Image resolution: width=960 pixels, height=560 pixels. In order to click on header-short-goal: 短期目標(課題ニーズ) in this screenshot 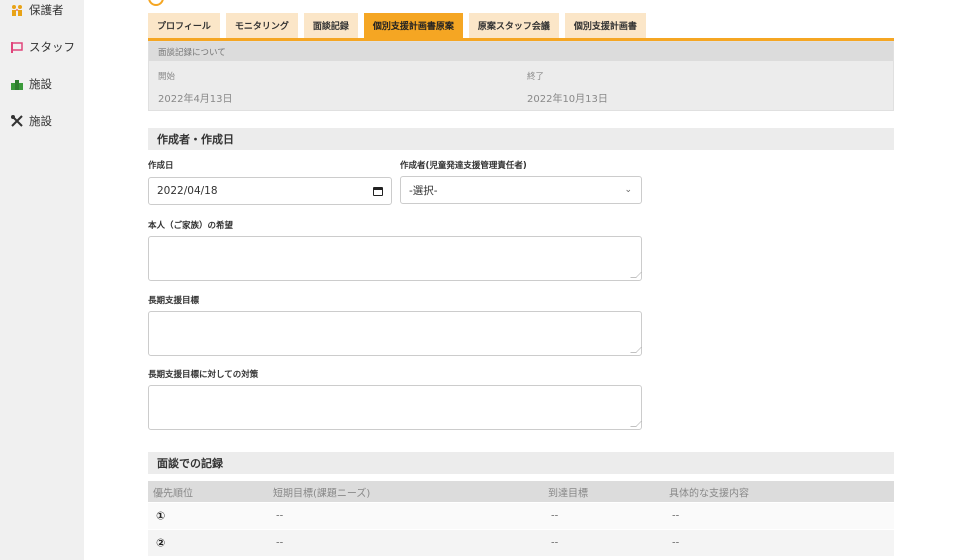, I will do `click(322, 493)`.